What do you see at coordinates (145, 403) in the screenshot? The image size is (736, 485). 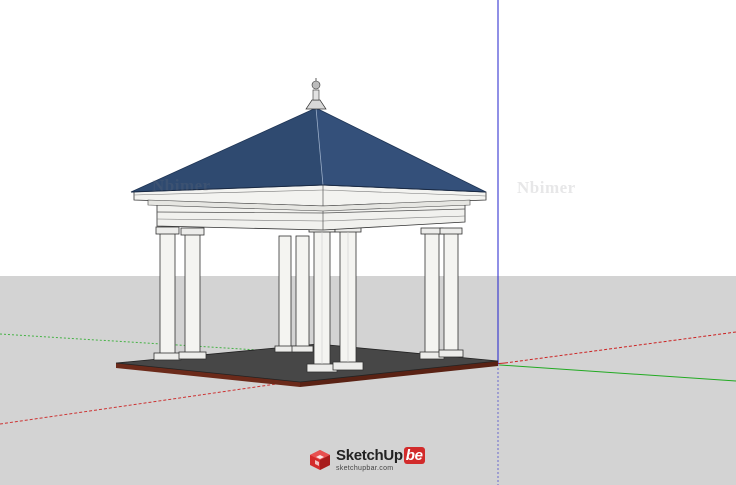 I see `red-axis-dashed` at bounding box center [145, 403].